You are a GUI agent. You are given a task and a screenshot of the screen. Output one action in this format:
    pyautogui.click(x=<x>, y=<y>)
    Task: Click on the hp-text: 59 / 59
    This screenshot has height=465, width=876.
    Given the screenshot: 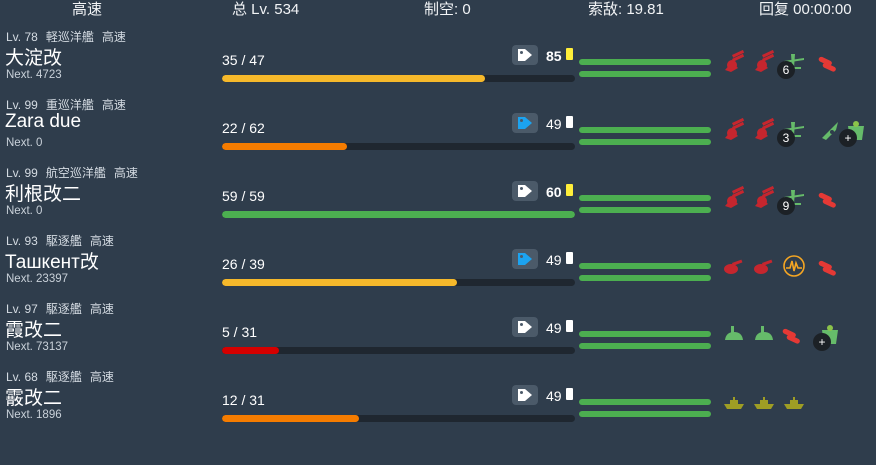 What is the action you would take?
    pyautogui.click(x=243, y=196)
    